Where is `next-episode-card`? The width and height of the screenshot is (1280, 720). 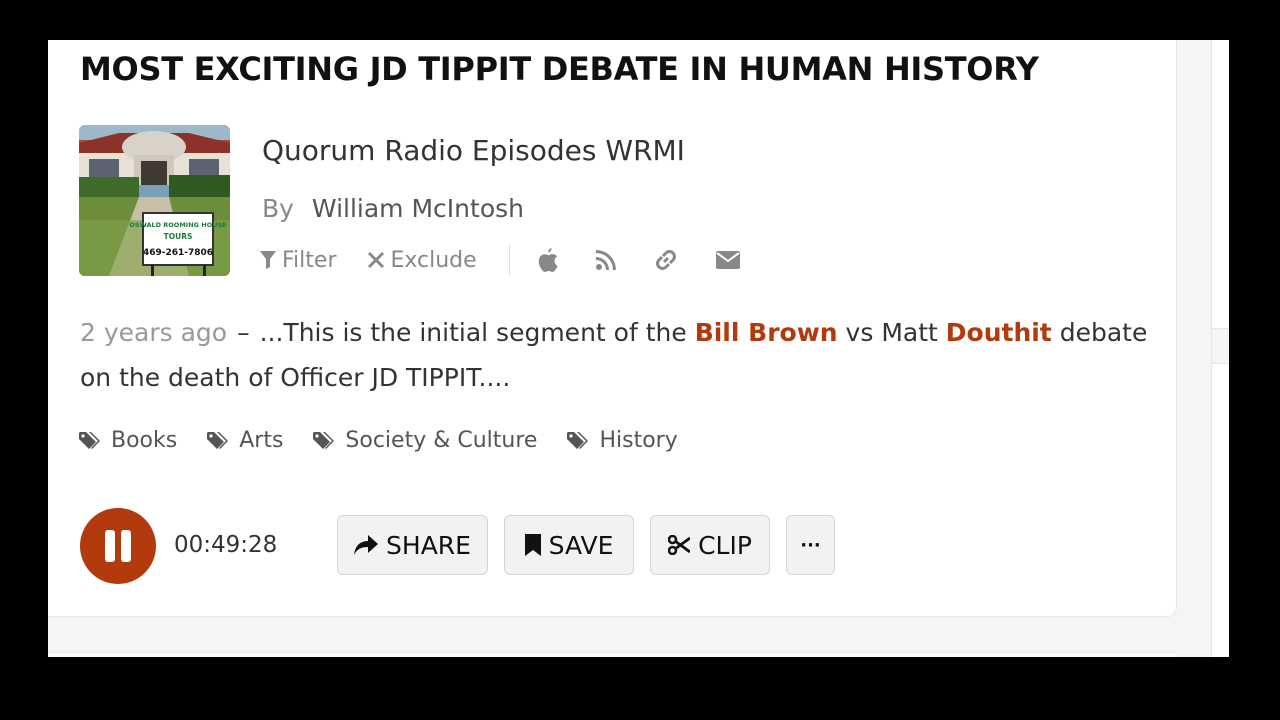
next-episode-card is located at coordinates (612, 654).